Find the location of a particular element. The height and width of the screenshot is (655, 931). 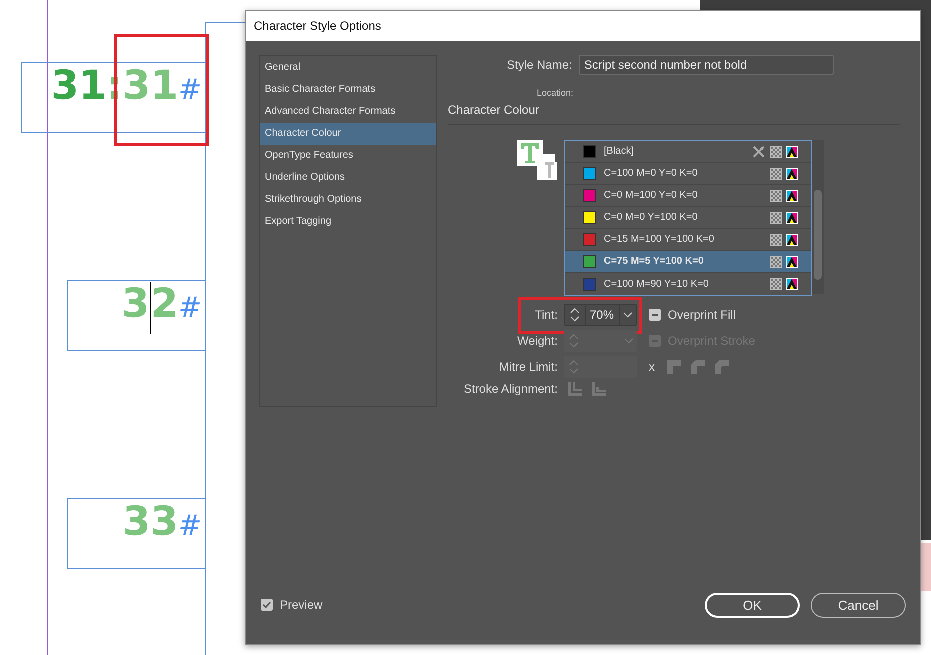

checkbox-label: Overprint Fill is located at coordinates (702, 315).